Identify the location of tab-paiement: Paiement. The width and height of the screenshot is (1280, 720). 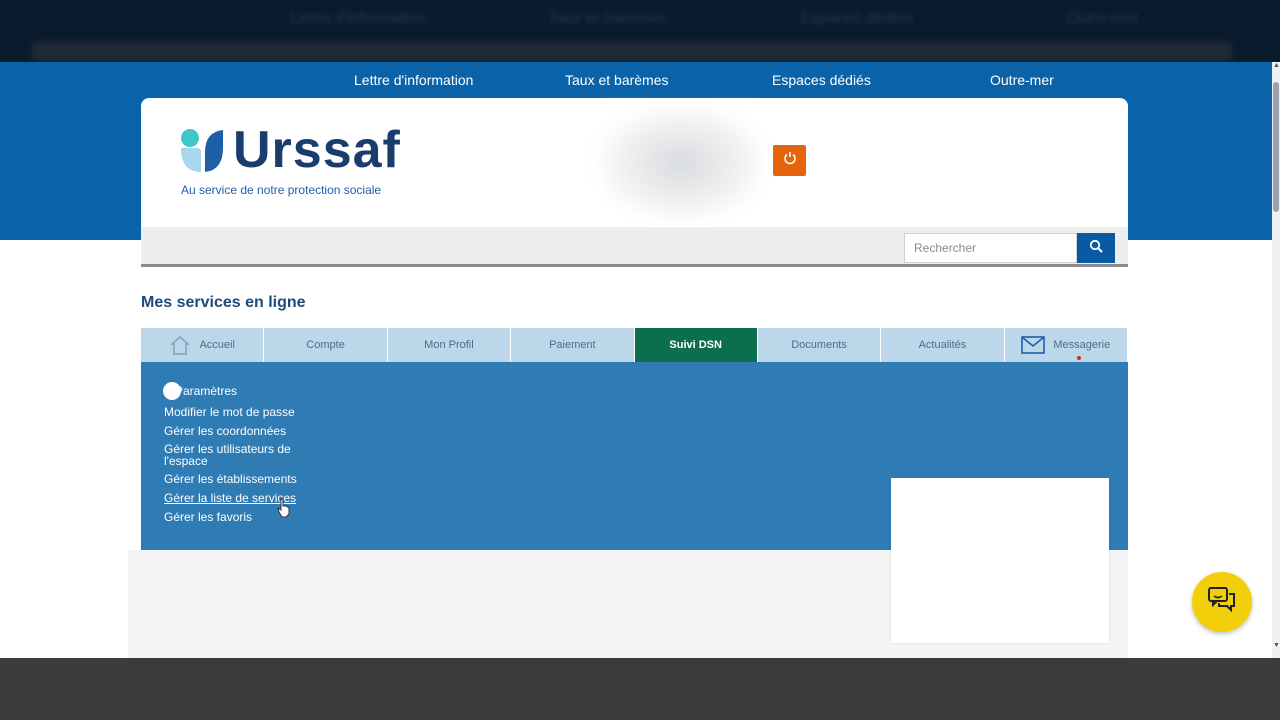
(573, 345).